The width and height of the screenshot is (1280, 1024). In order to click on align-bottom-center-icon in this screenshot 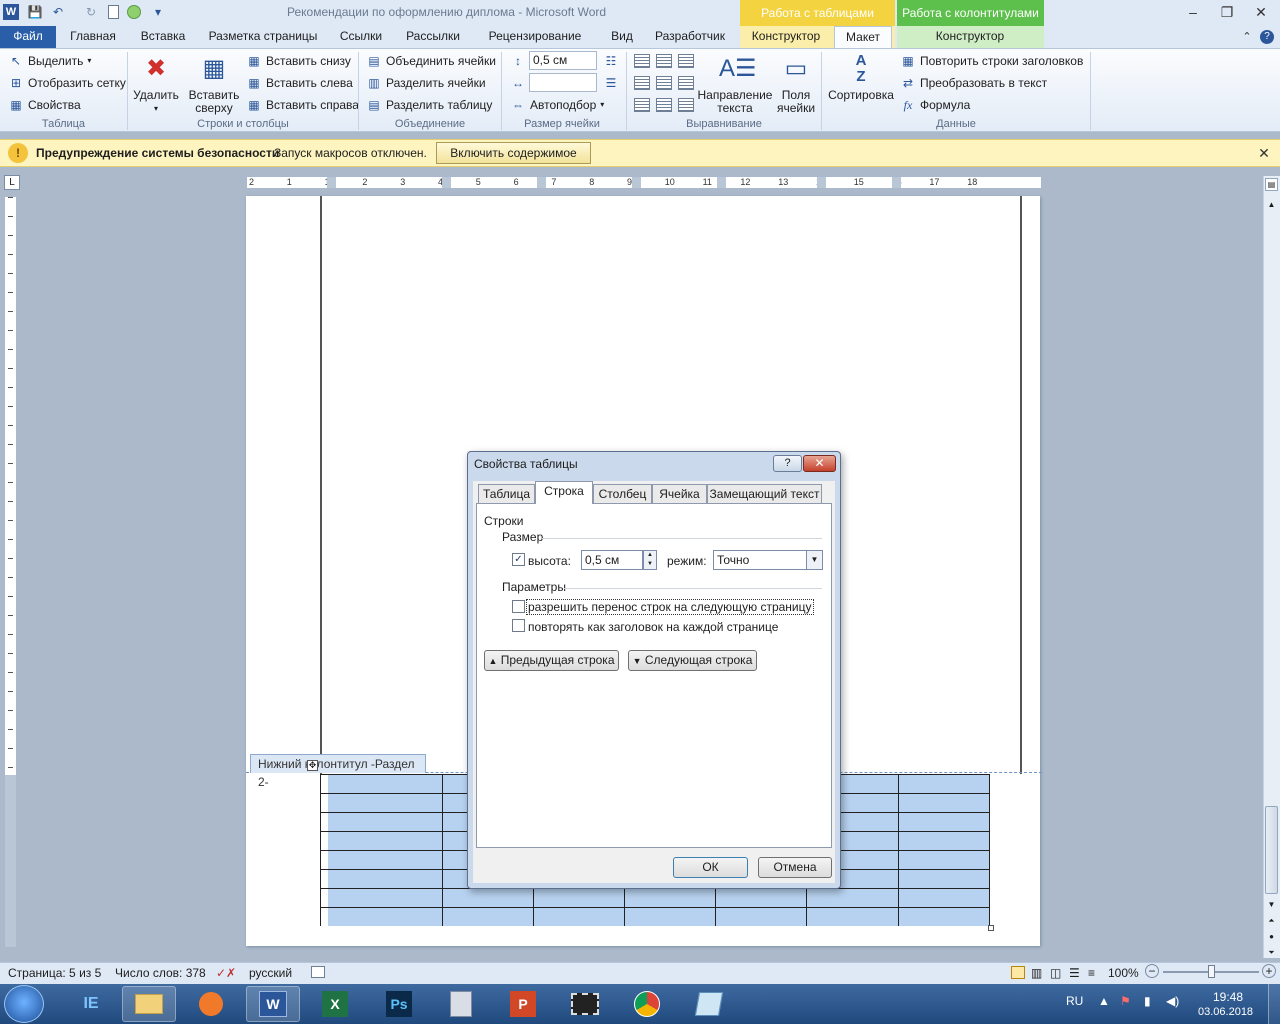, I will do `click(664, 105)`.